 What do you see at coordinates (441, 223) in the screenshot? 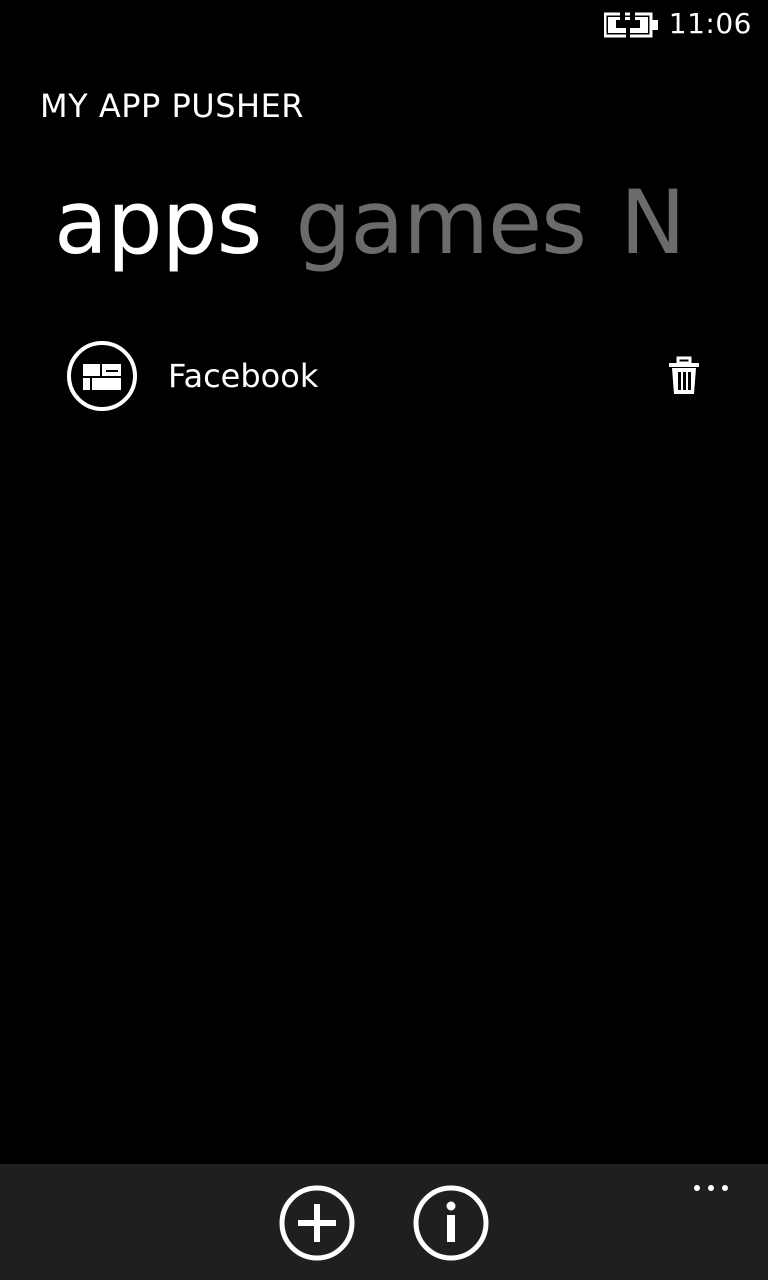
I see `tab-games: games` at bounding box center [441, 223].